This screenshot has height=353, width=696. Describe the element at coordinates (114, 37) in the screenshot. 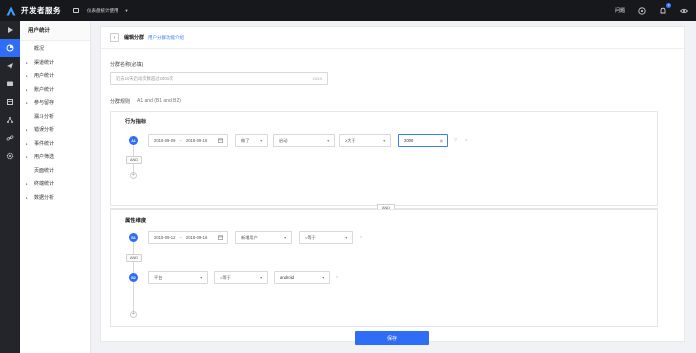

I see `back-button: ‹` at that location.